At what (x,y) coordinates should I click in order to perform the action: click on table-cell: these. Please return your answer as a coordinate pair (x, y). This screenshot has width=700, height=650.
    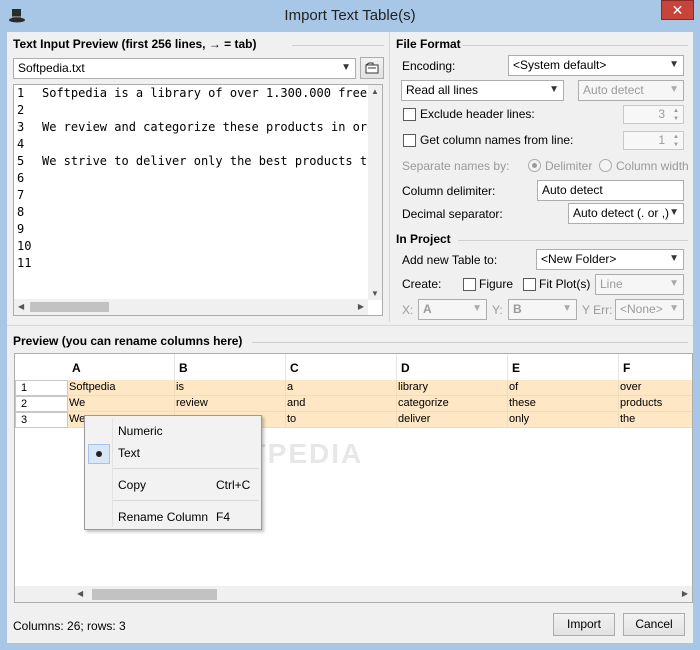
    Looking at the image, I should click on (563, 404).